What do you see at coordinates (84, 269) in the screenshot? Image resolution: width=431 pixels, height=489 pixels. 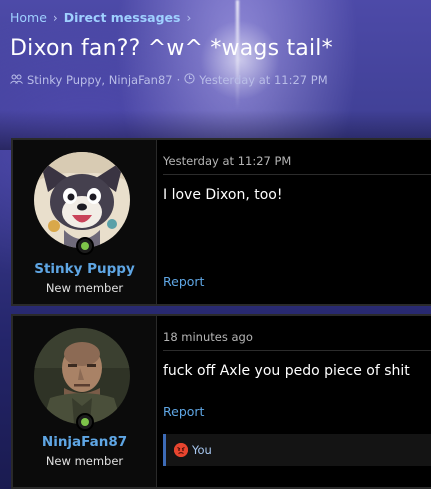 I see `username: Stinky Puppy` at bounding box center [84, 269].